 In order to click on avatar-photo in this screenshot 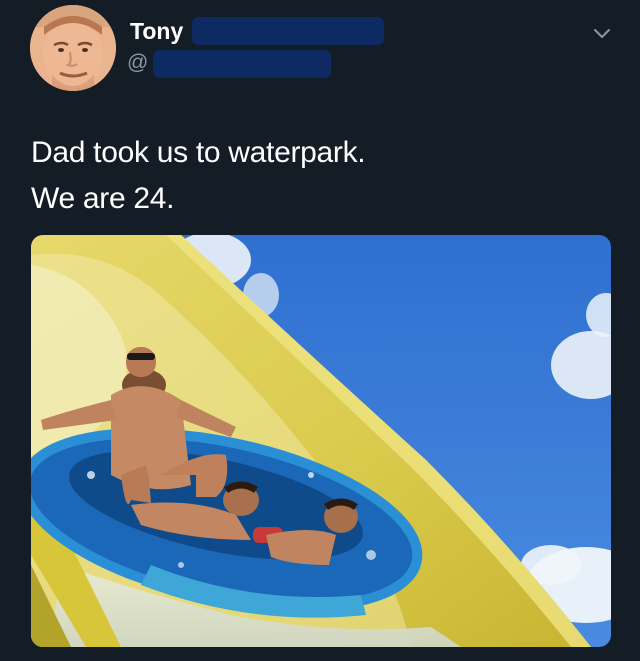, I will do `click(73, 48)`.